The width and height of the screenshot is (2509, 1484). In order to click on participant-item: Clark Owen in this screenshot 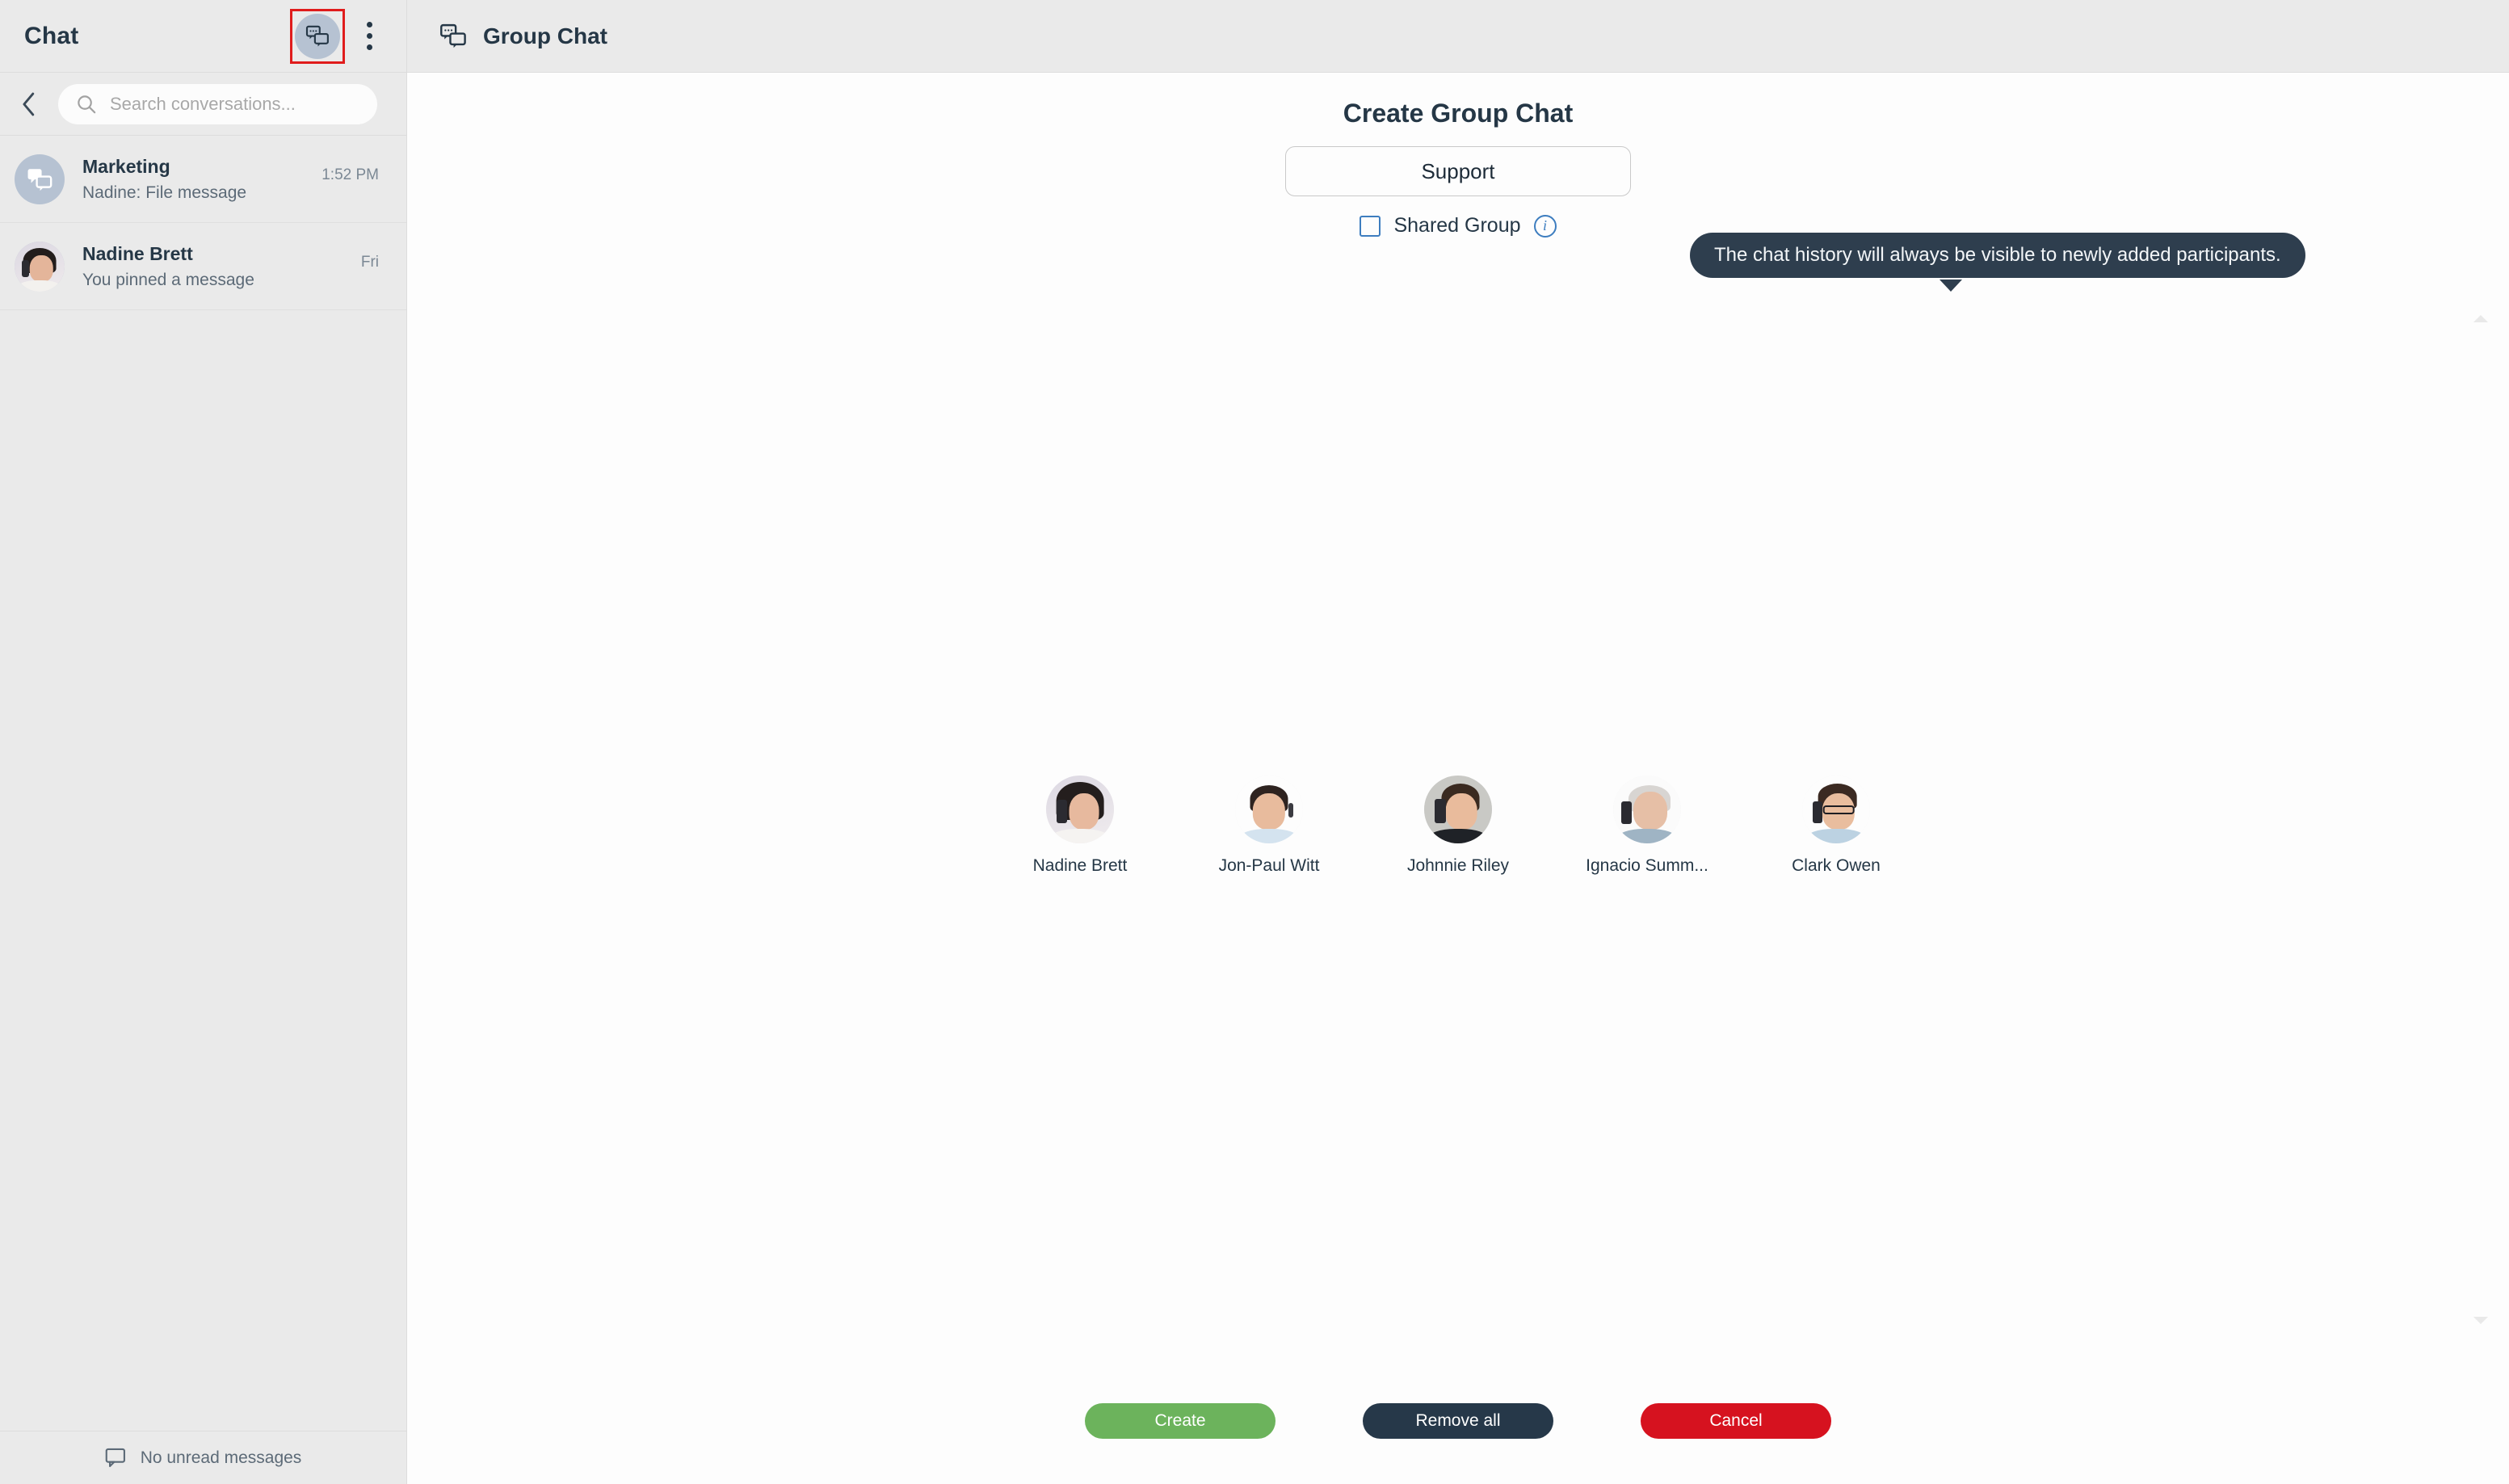, I will do `click(1836, 826)`.